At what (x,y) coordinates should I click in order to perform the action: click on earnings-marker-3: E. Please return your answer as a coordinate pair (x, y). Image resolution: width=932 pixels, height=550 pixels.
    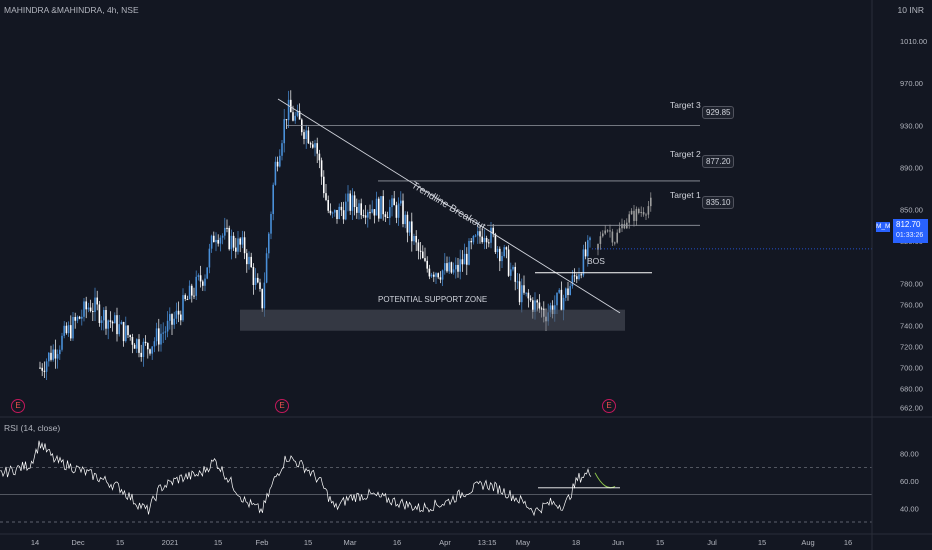
    Looking at the image, I should click on (609, 406).